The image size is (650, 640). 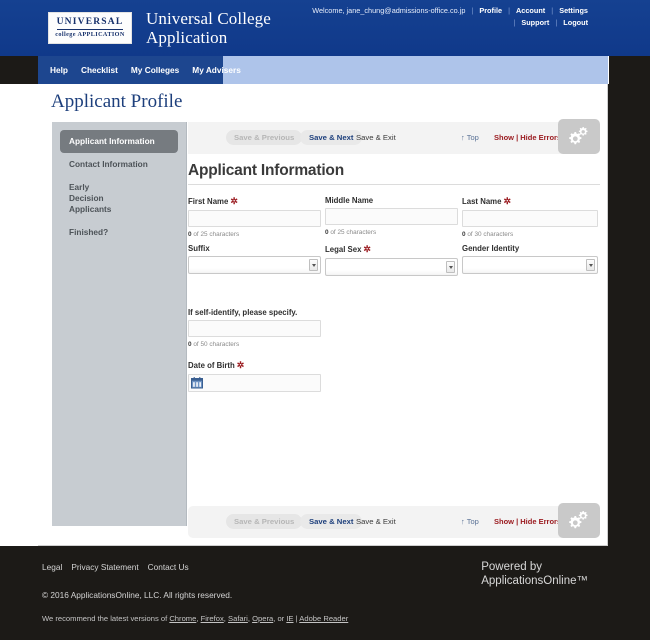 I want to click on save-next-button-bottom: Save & Next, so click(x=331, y=521).